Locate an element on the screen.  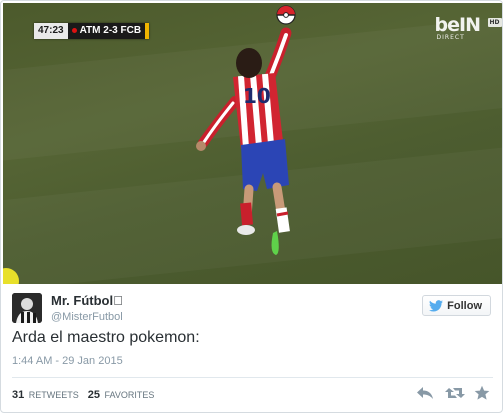
retweets-label: RETWEETS is located at coordinates (53, 395).